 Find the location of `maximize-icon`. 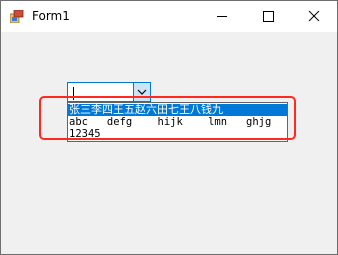

maximize-icon is located at coordinates (268, 16).